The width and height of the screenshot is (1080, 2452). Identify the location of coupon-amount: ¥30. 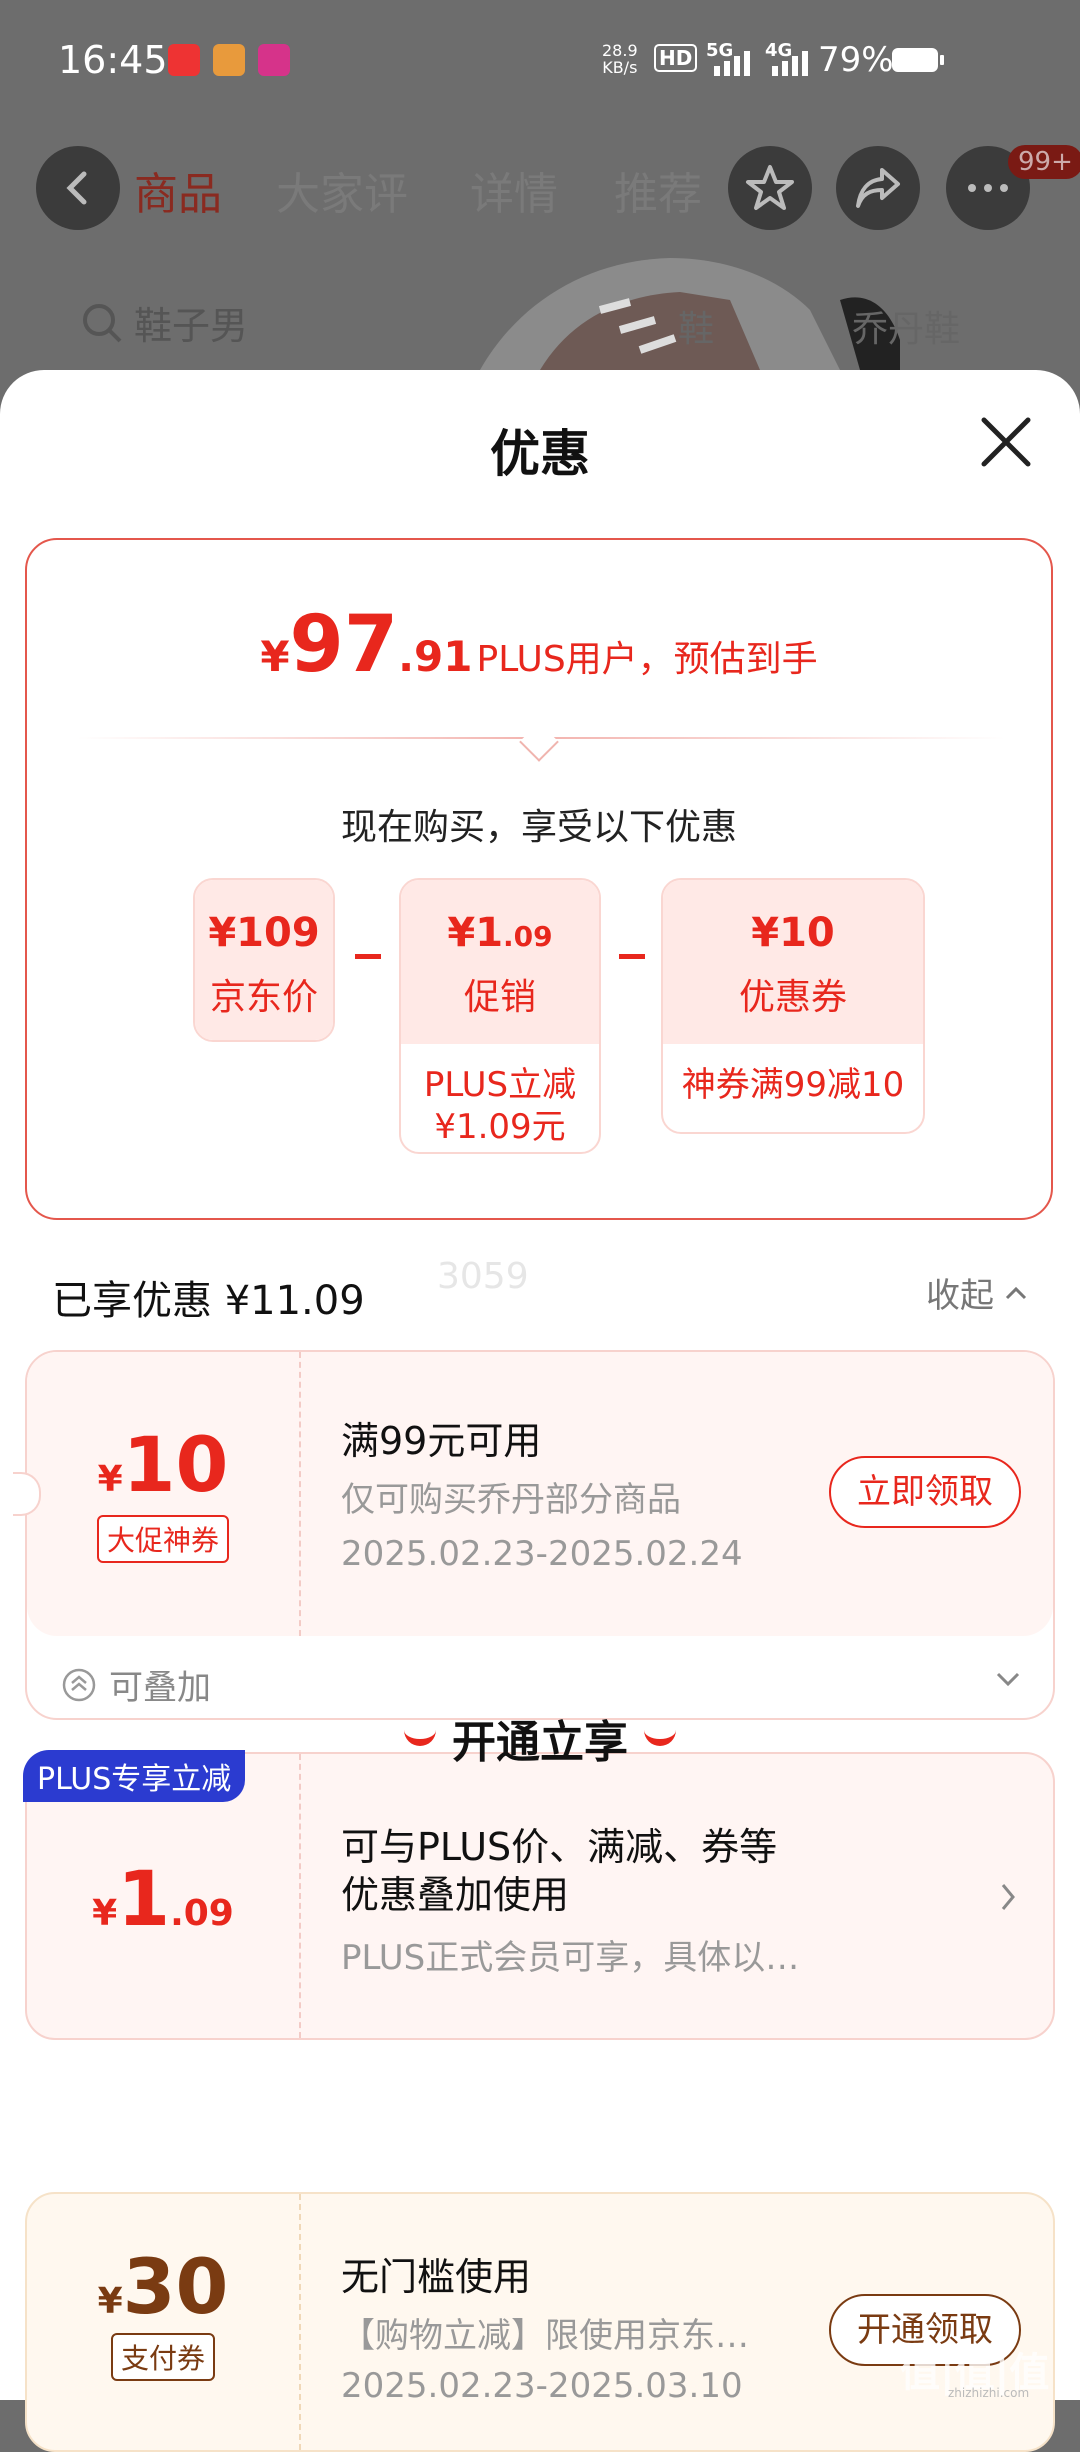
(163, 2286).